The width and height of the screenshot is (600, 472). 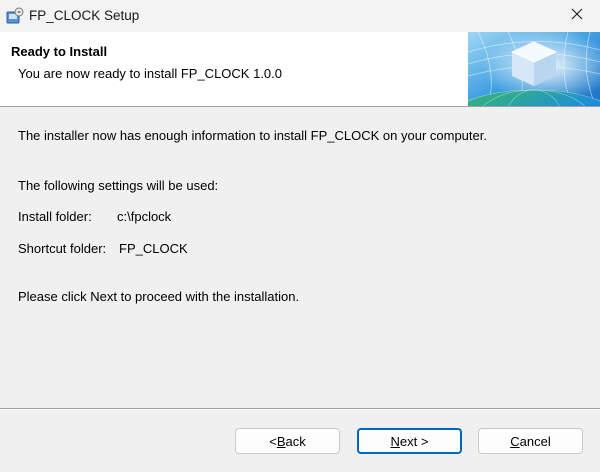 I want to click on window-title: FP_CLOCK Setup, so click(x=84, y=15).